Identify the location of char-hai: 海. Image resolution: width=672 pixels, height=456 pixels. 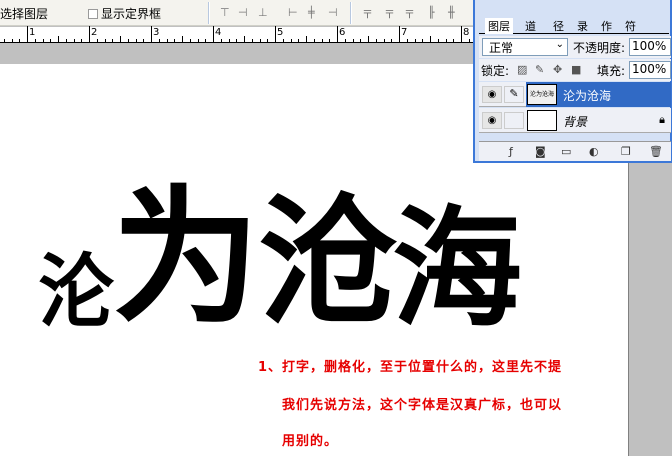
(457, 269).